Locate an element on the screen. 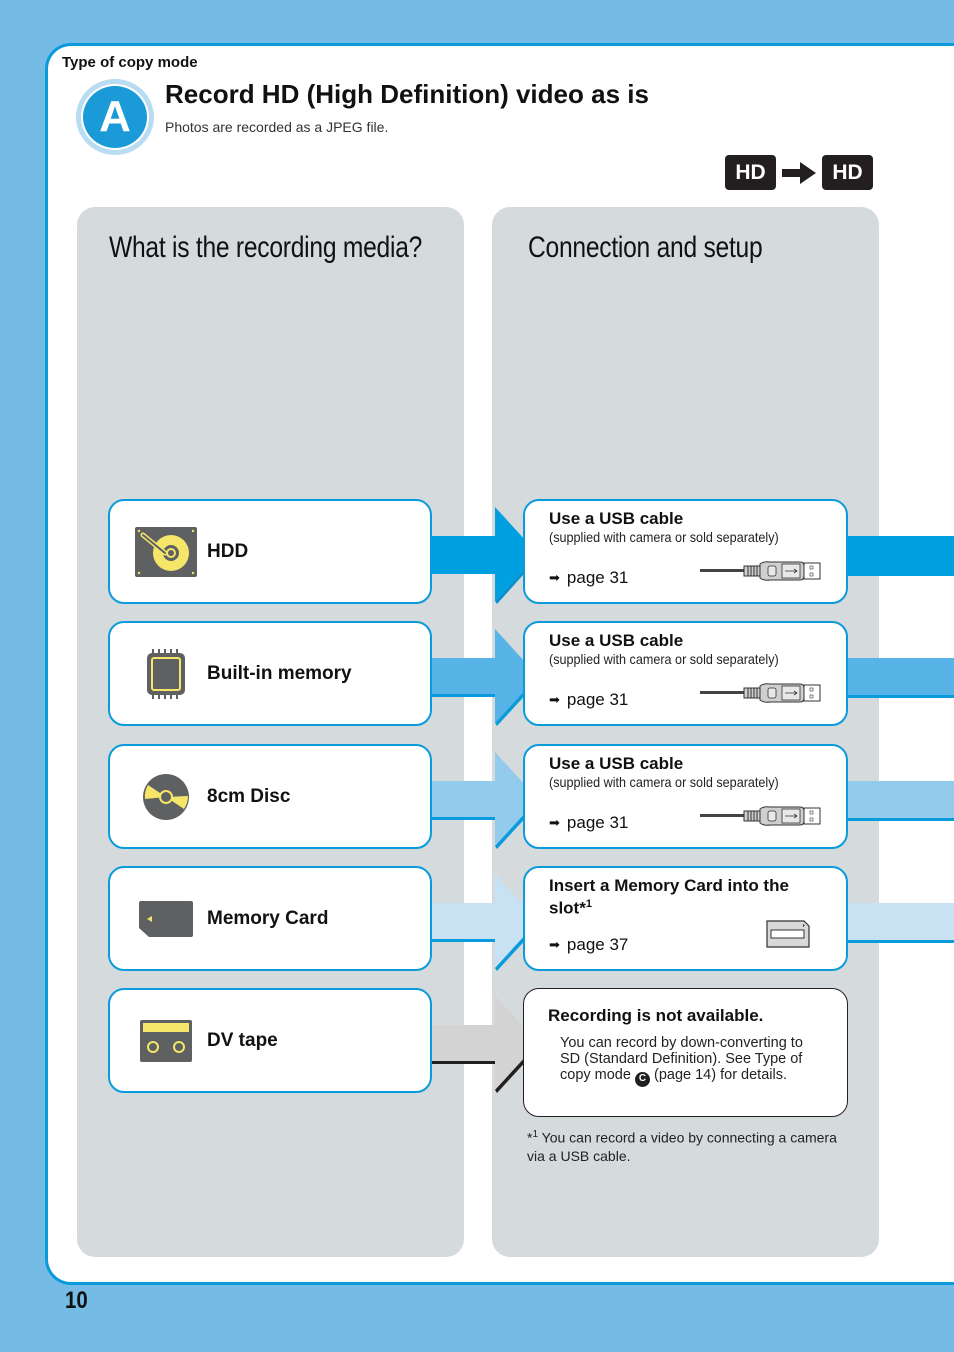  footnote-number: 1 is located at coordinates (535, 1134).